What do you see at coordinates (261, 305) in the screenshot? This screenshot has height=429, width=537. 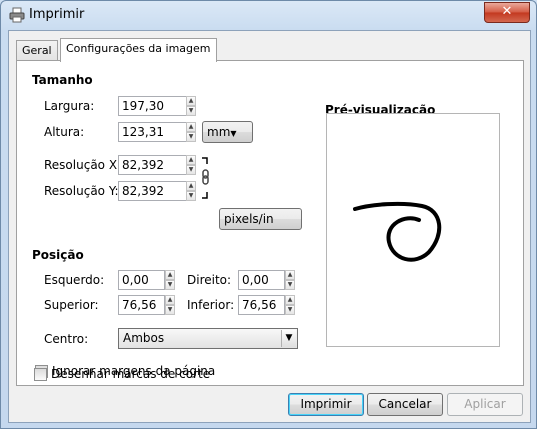 I see `bottom-input: 76,56` at bounding box center [261, 305].